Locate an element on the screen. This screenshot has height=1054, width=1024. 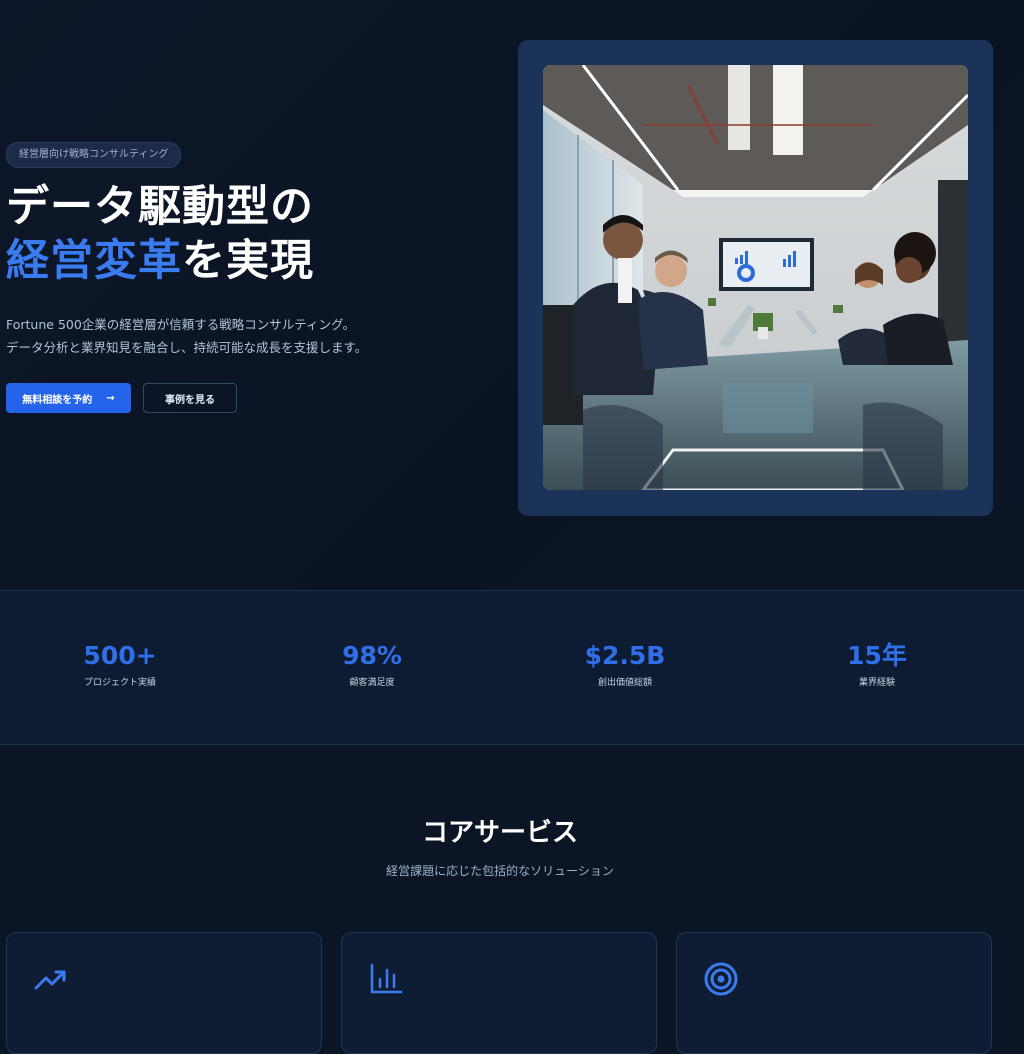
stat-projects: 500+ プロジェクト実績 is located at coordinates (120, 663).